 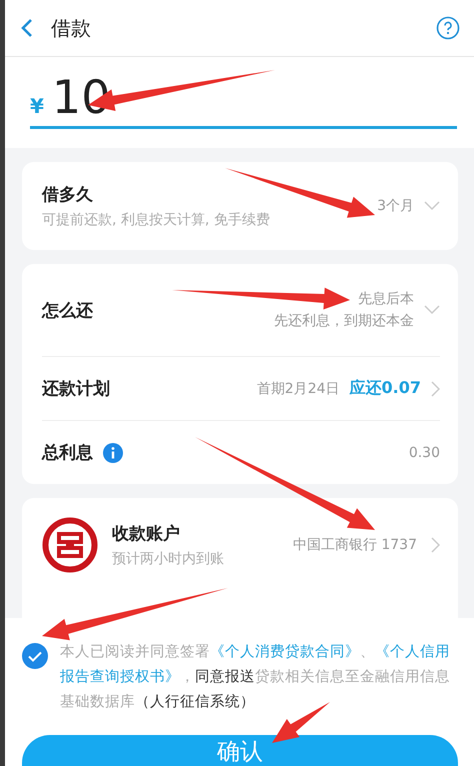 What do you see at coordinates (67, 453) in the screenshot?
I see `interest-label: 总利息` at bounding box center [67, 453].